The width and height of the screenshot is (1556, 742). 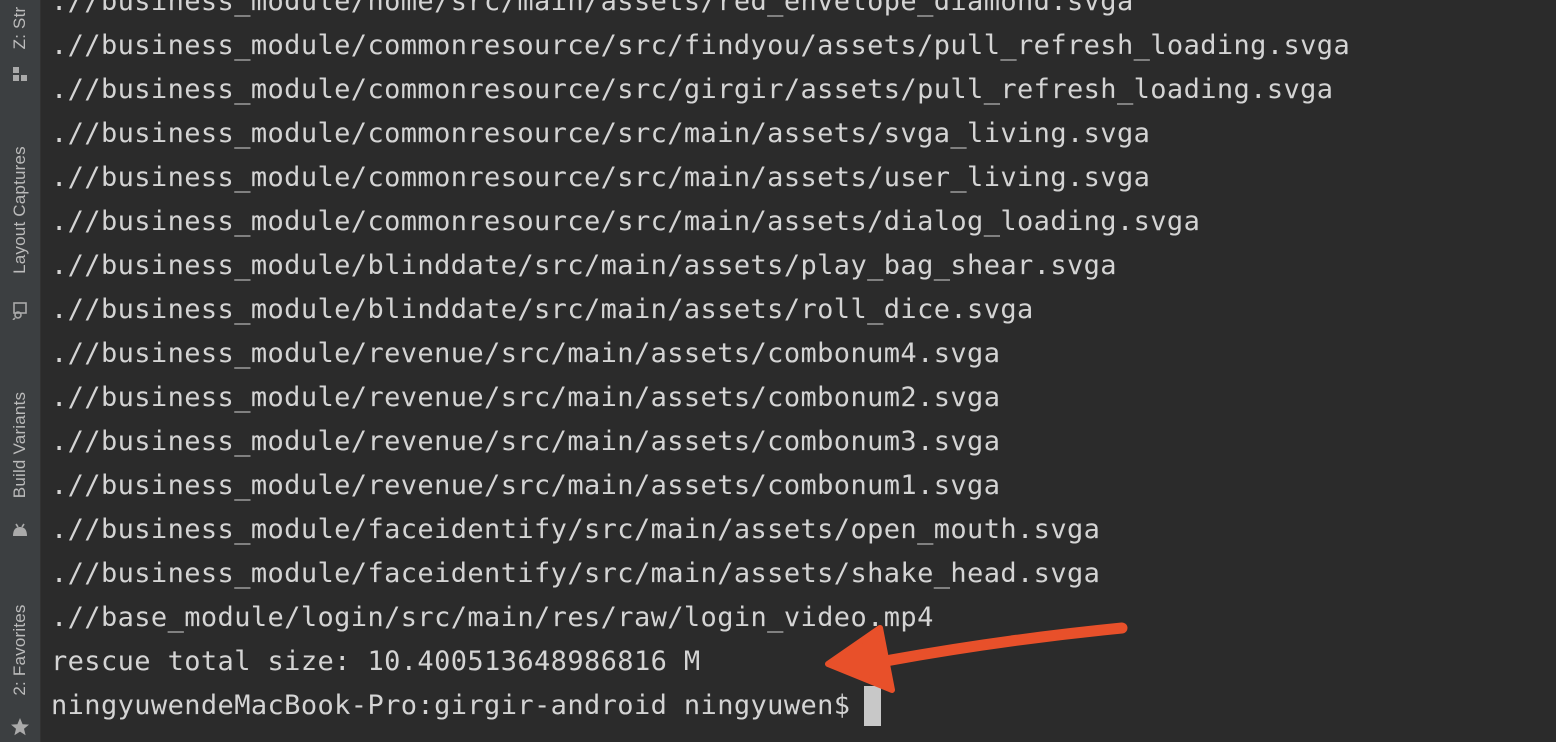 I want to click on text-cursor, so click(x=873, y=706).